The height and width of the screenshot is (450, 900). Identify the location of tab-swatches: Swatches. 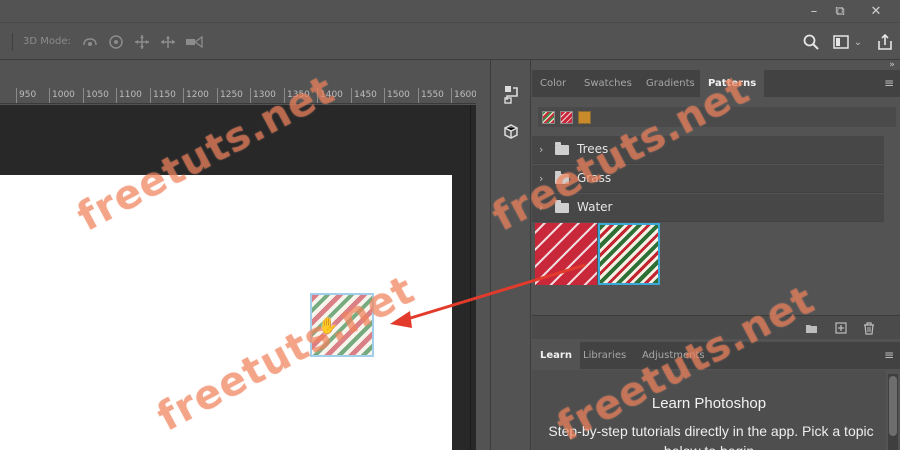
(608, 83).